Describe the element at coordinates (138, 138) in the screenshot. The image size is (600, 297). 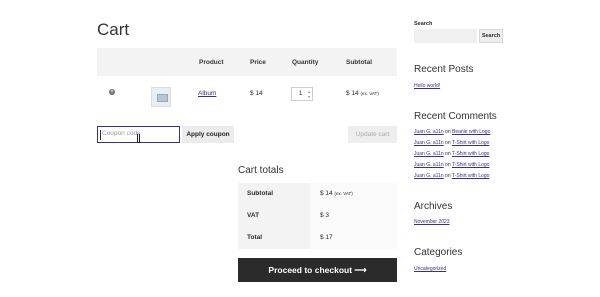
I see `text-cursor-icon` at that location.